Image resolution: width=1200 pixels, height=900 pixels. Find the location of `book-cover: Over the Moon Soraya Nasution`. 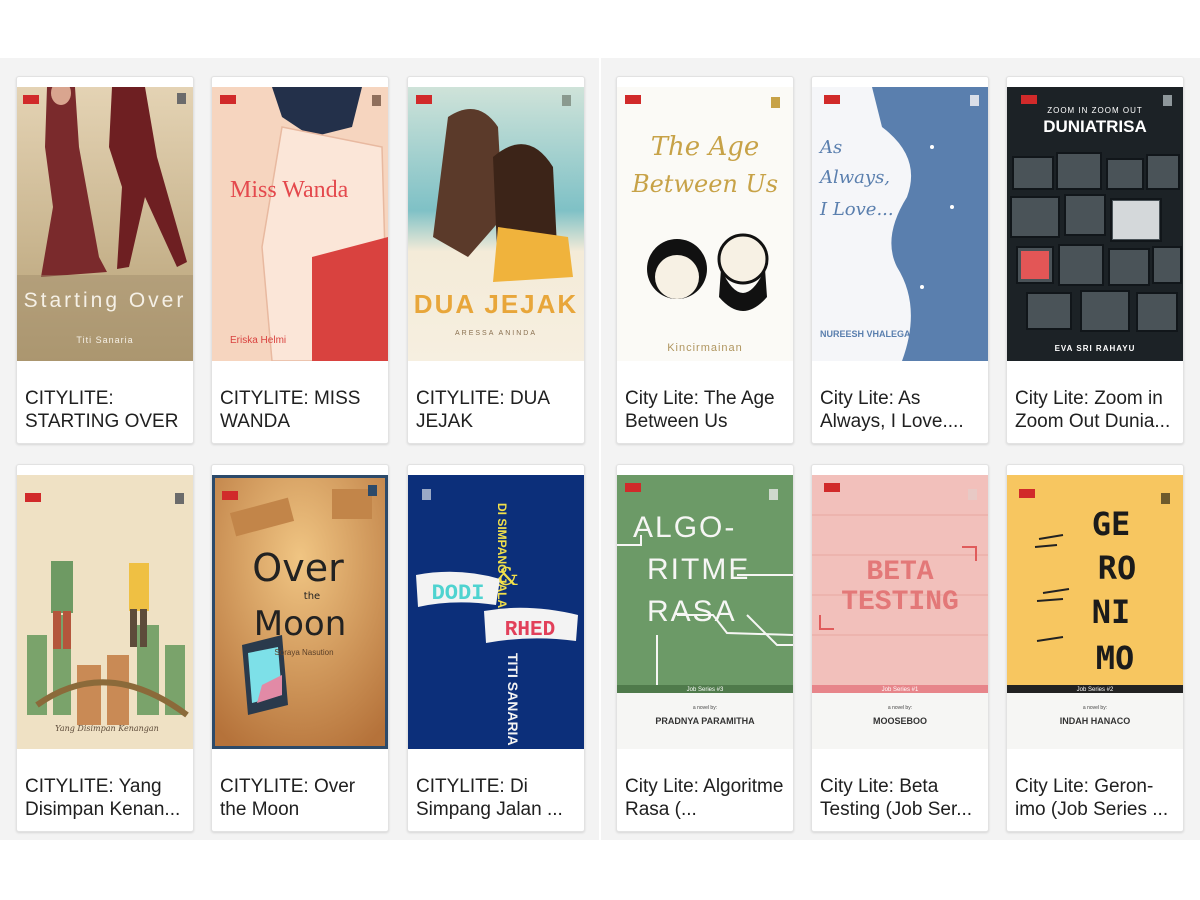

book-cover: Over the Moon Soraya Nasution is located at coordinates (300, 612).